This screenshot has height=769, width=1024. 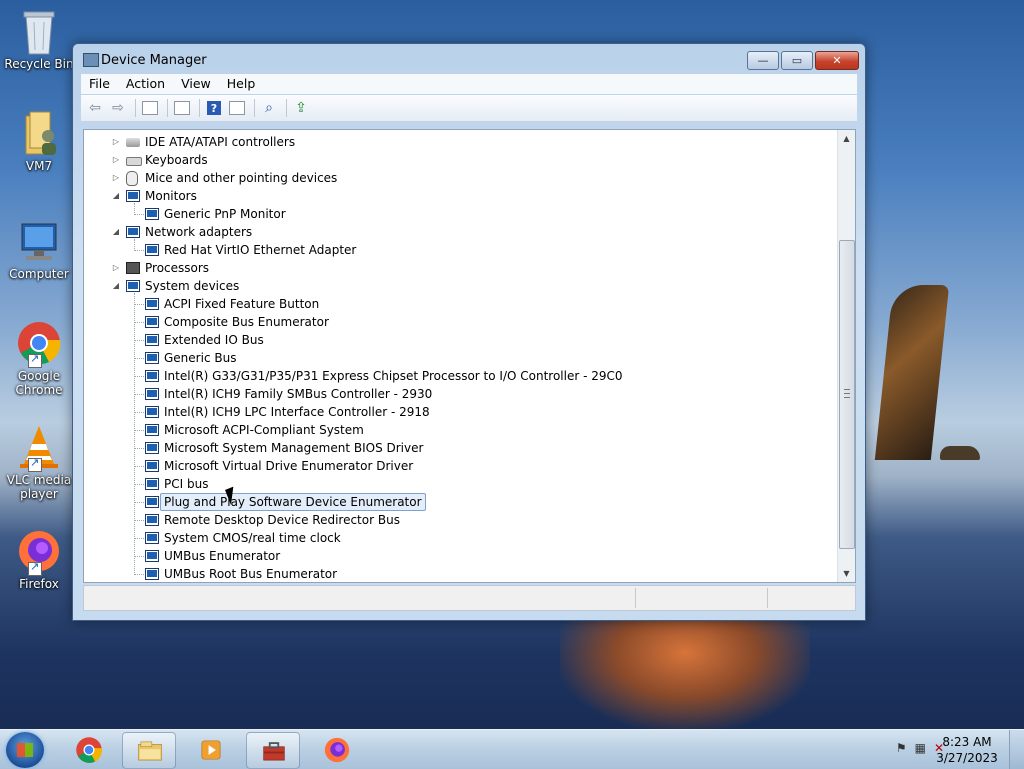 I want to click on title-bar: Device Manager — ▭ ✕, so click(x=469, y=59).